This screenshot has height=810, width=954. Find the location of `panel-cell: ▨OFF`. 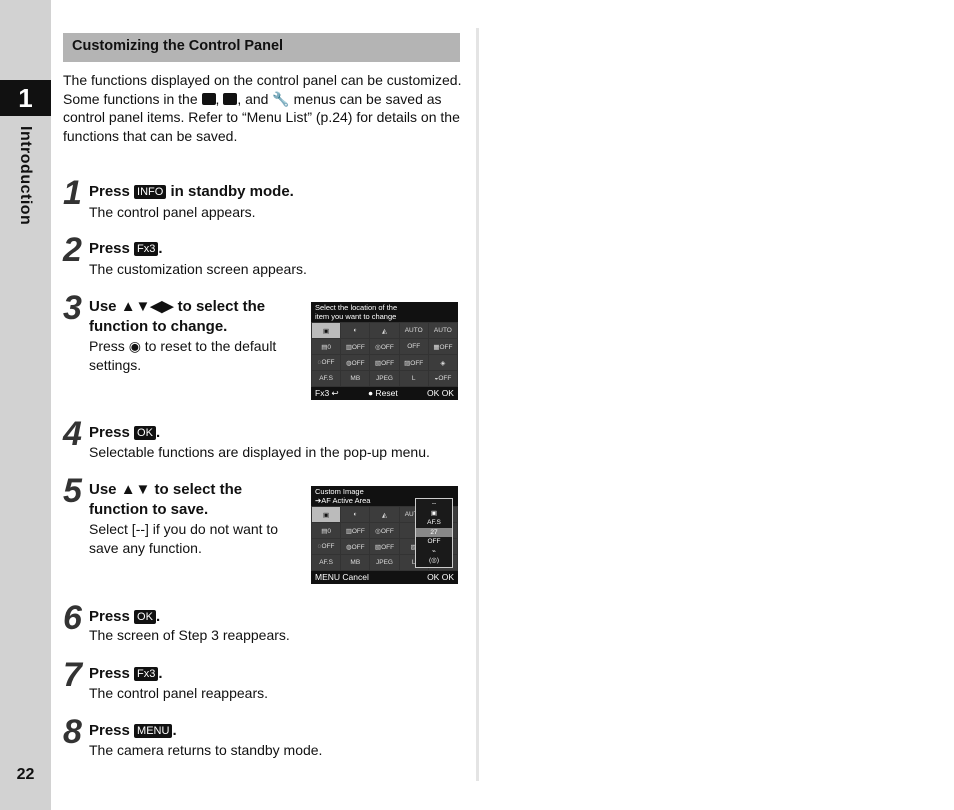

panel-cell: ▨OFF is located at coordinates (413, 362).